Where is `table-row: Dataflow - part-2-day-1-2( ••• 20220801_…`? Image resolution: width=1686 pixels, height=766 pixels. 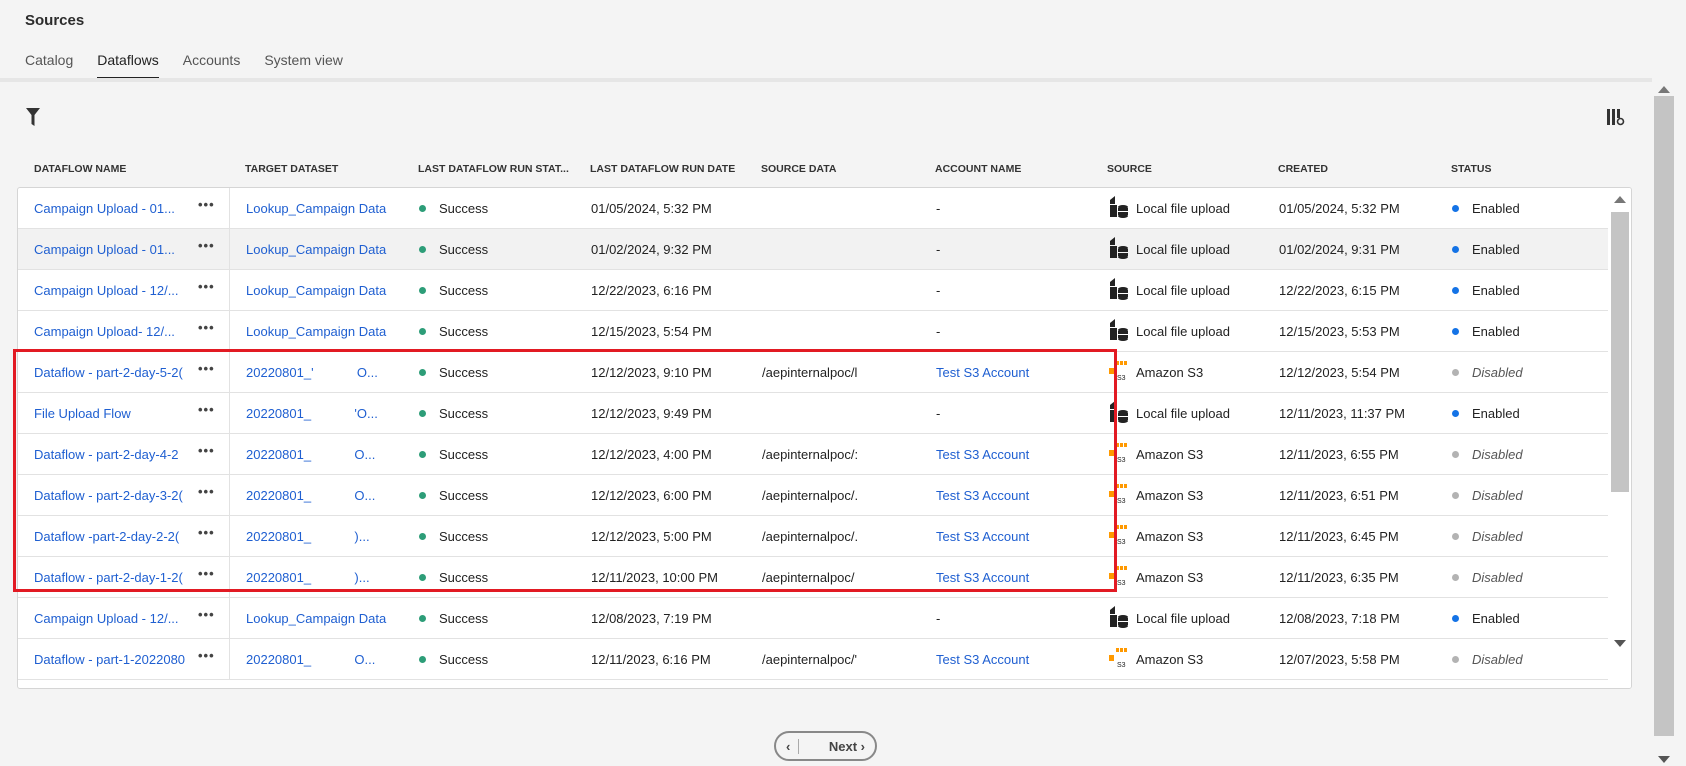
table-row: Dataflow - part-2-day-1-2( ••• 20220801_… is located at coordinates (813, 577).